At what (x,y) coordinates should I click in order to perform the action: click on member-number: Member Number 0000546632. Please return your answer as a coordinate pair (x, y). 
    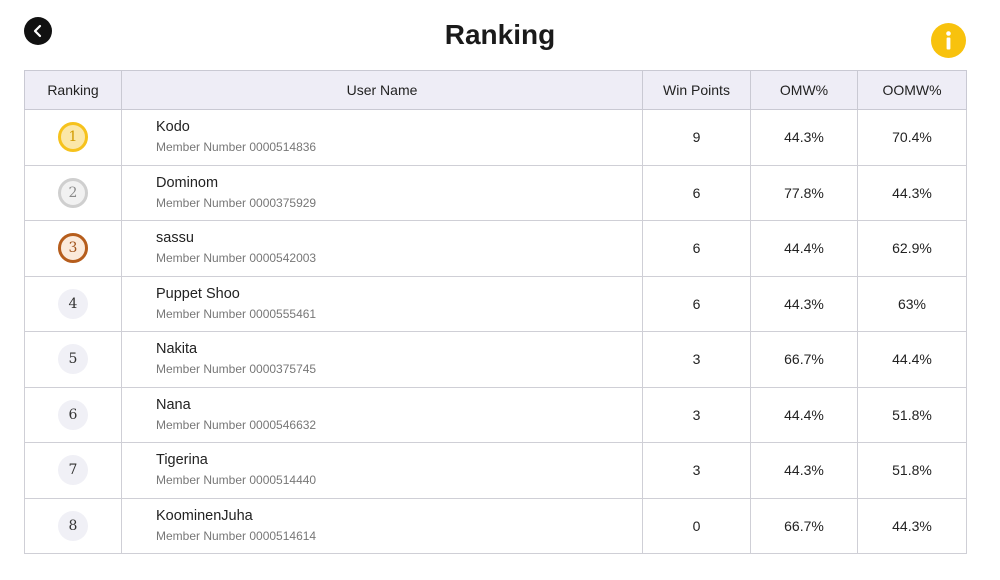
    Looking at the image, I should click on (236, 424).